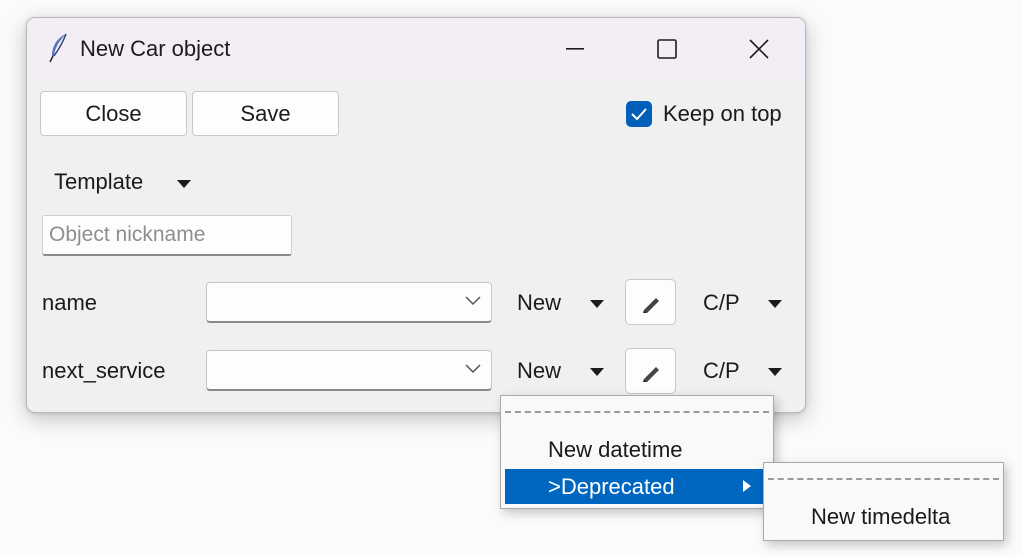 The image size is (1022, 556). I want to click on cp-menubutton-next-service: C/P, so click(750, 372).